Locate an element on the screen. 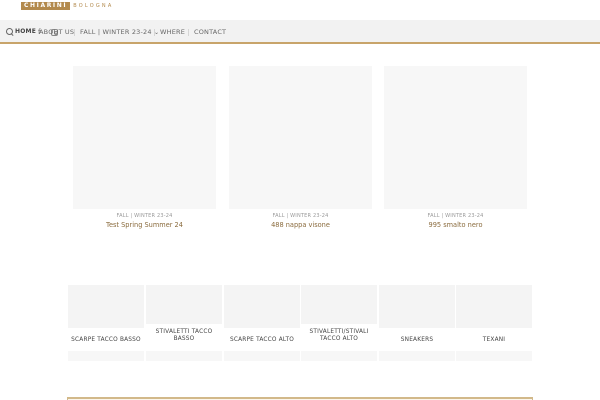  category-label: SCARPE TACCO ALTO is located at coordinates (262, 340).